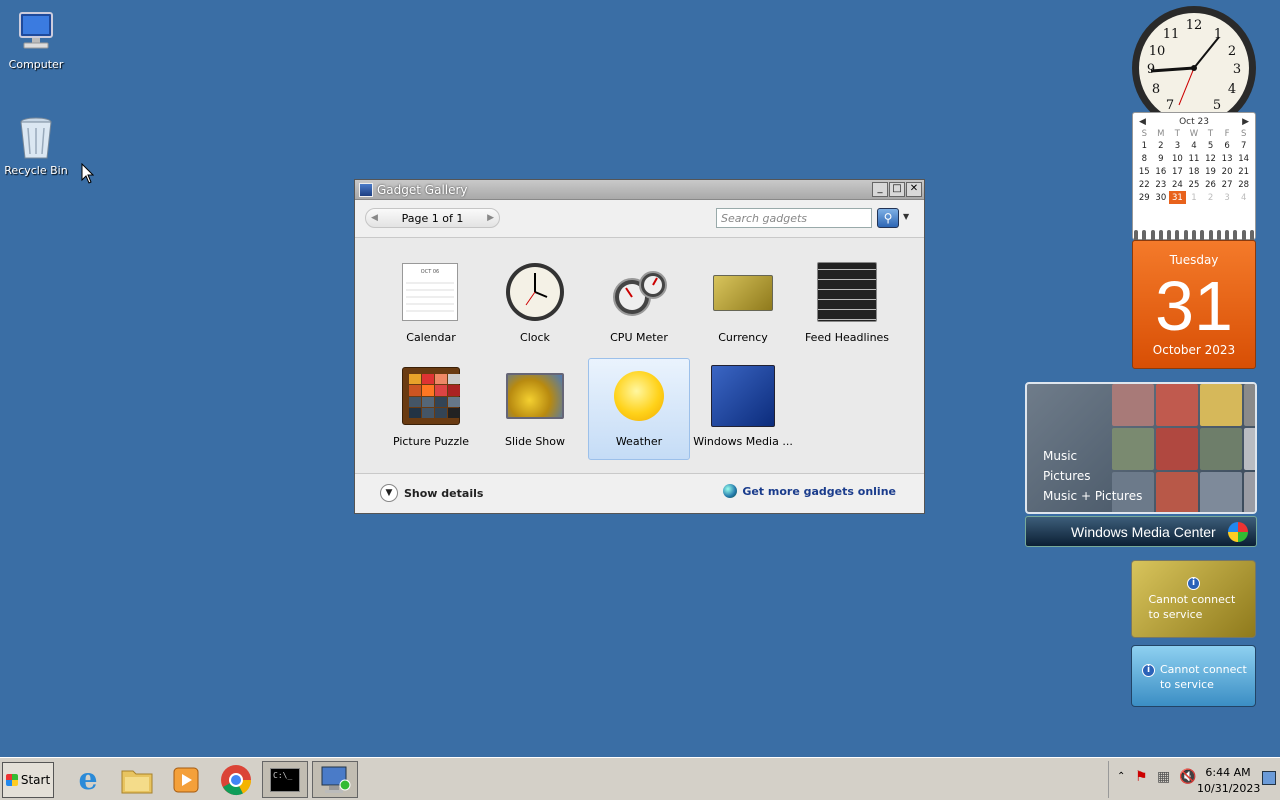 The width and height of the screenshot is (1280, 800). What do you see at coordinates (374, 218) in the screenshot?
I see `prev-page-button: ◀` at bounding box center [374, 218].